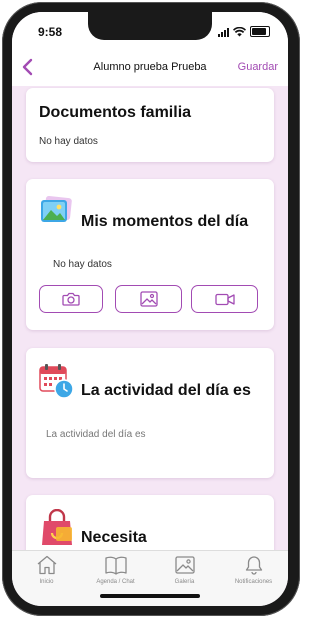 The height and width of the screenshot is (620, 320). I want to click on home-icon, so click(46, 565).